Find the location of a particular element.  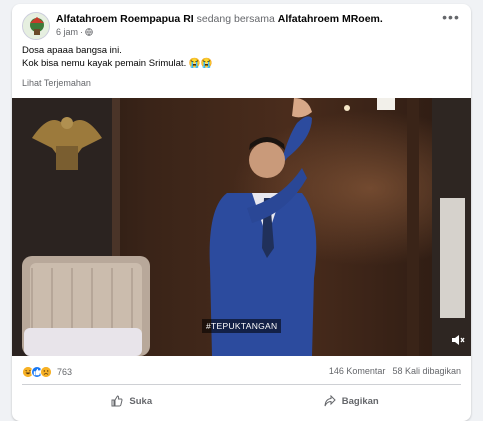

see-translation-link: Lihat Terjemahan is located at coordinates (56, 83).